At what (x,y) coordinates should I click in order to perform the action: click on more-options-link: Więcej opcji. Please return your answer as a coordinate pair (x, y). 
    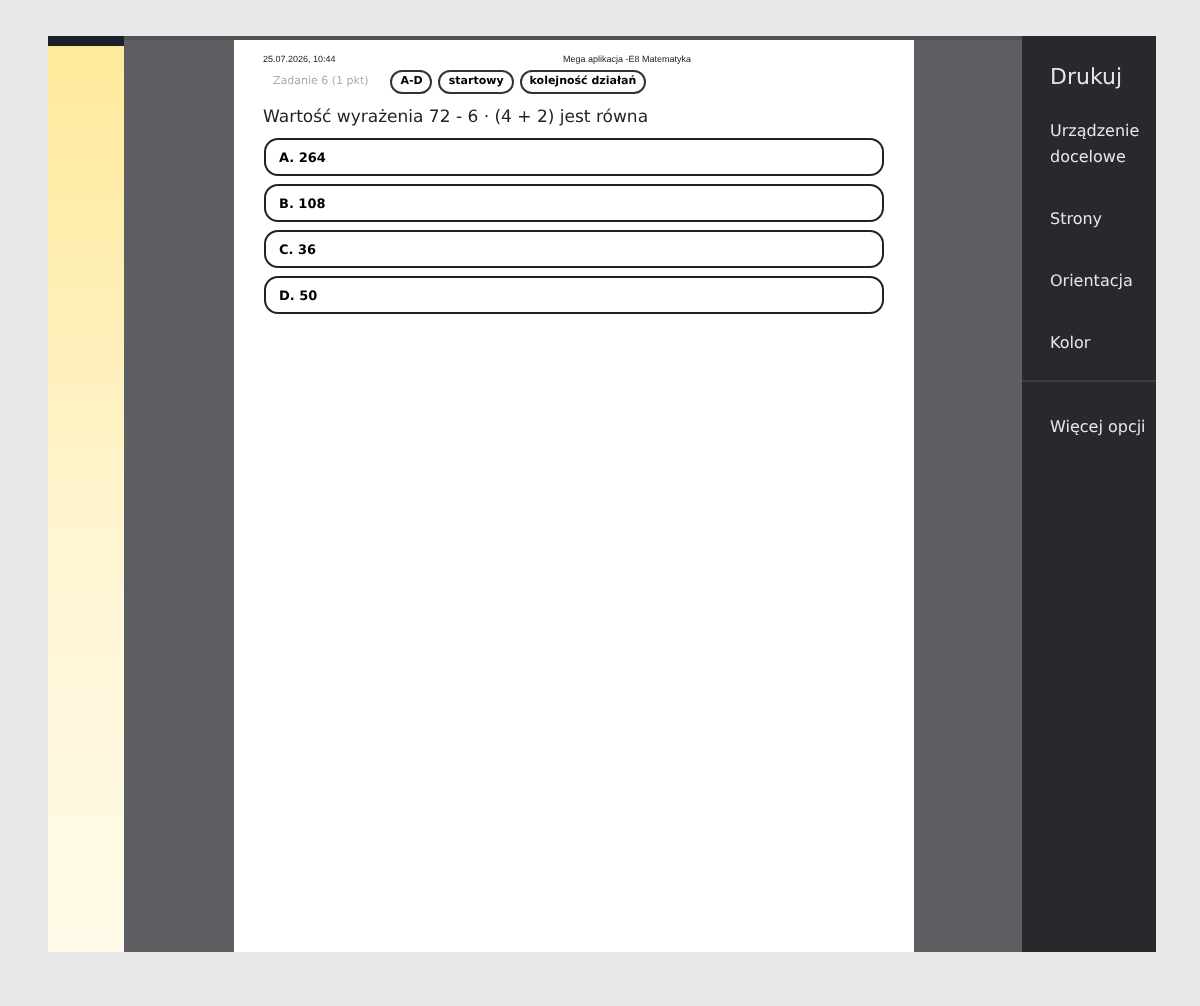
    Looking at the image, I should click on (1103, 427).